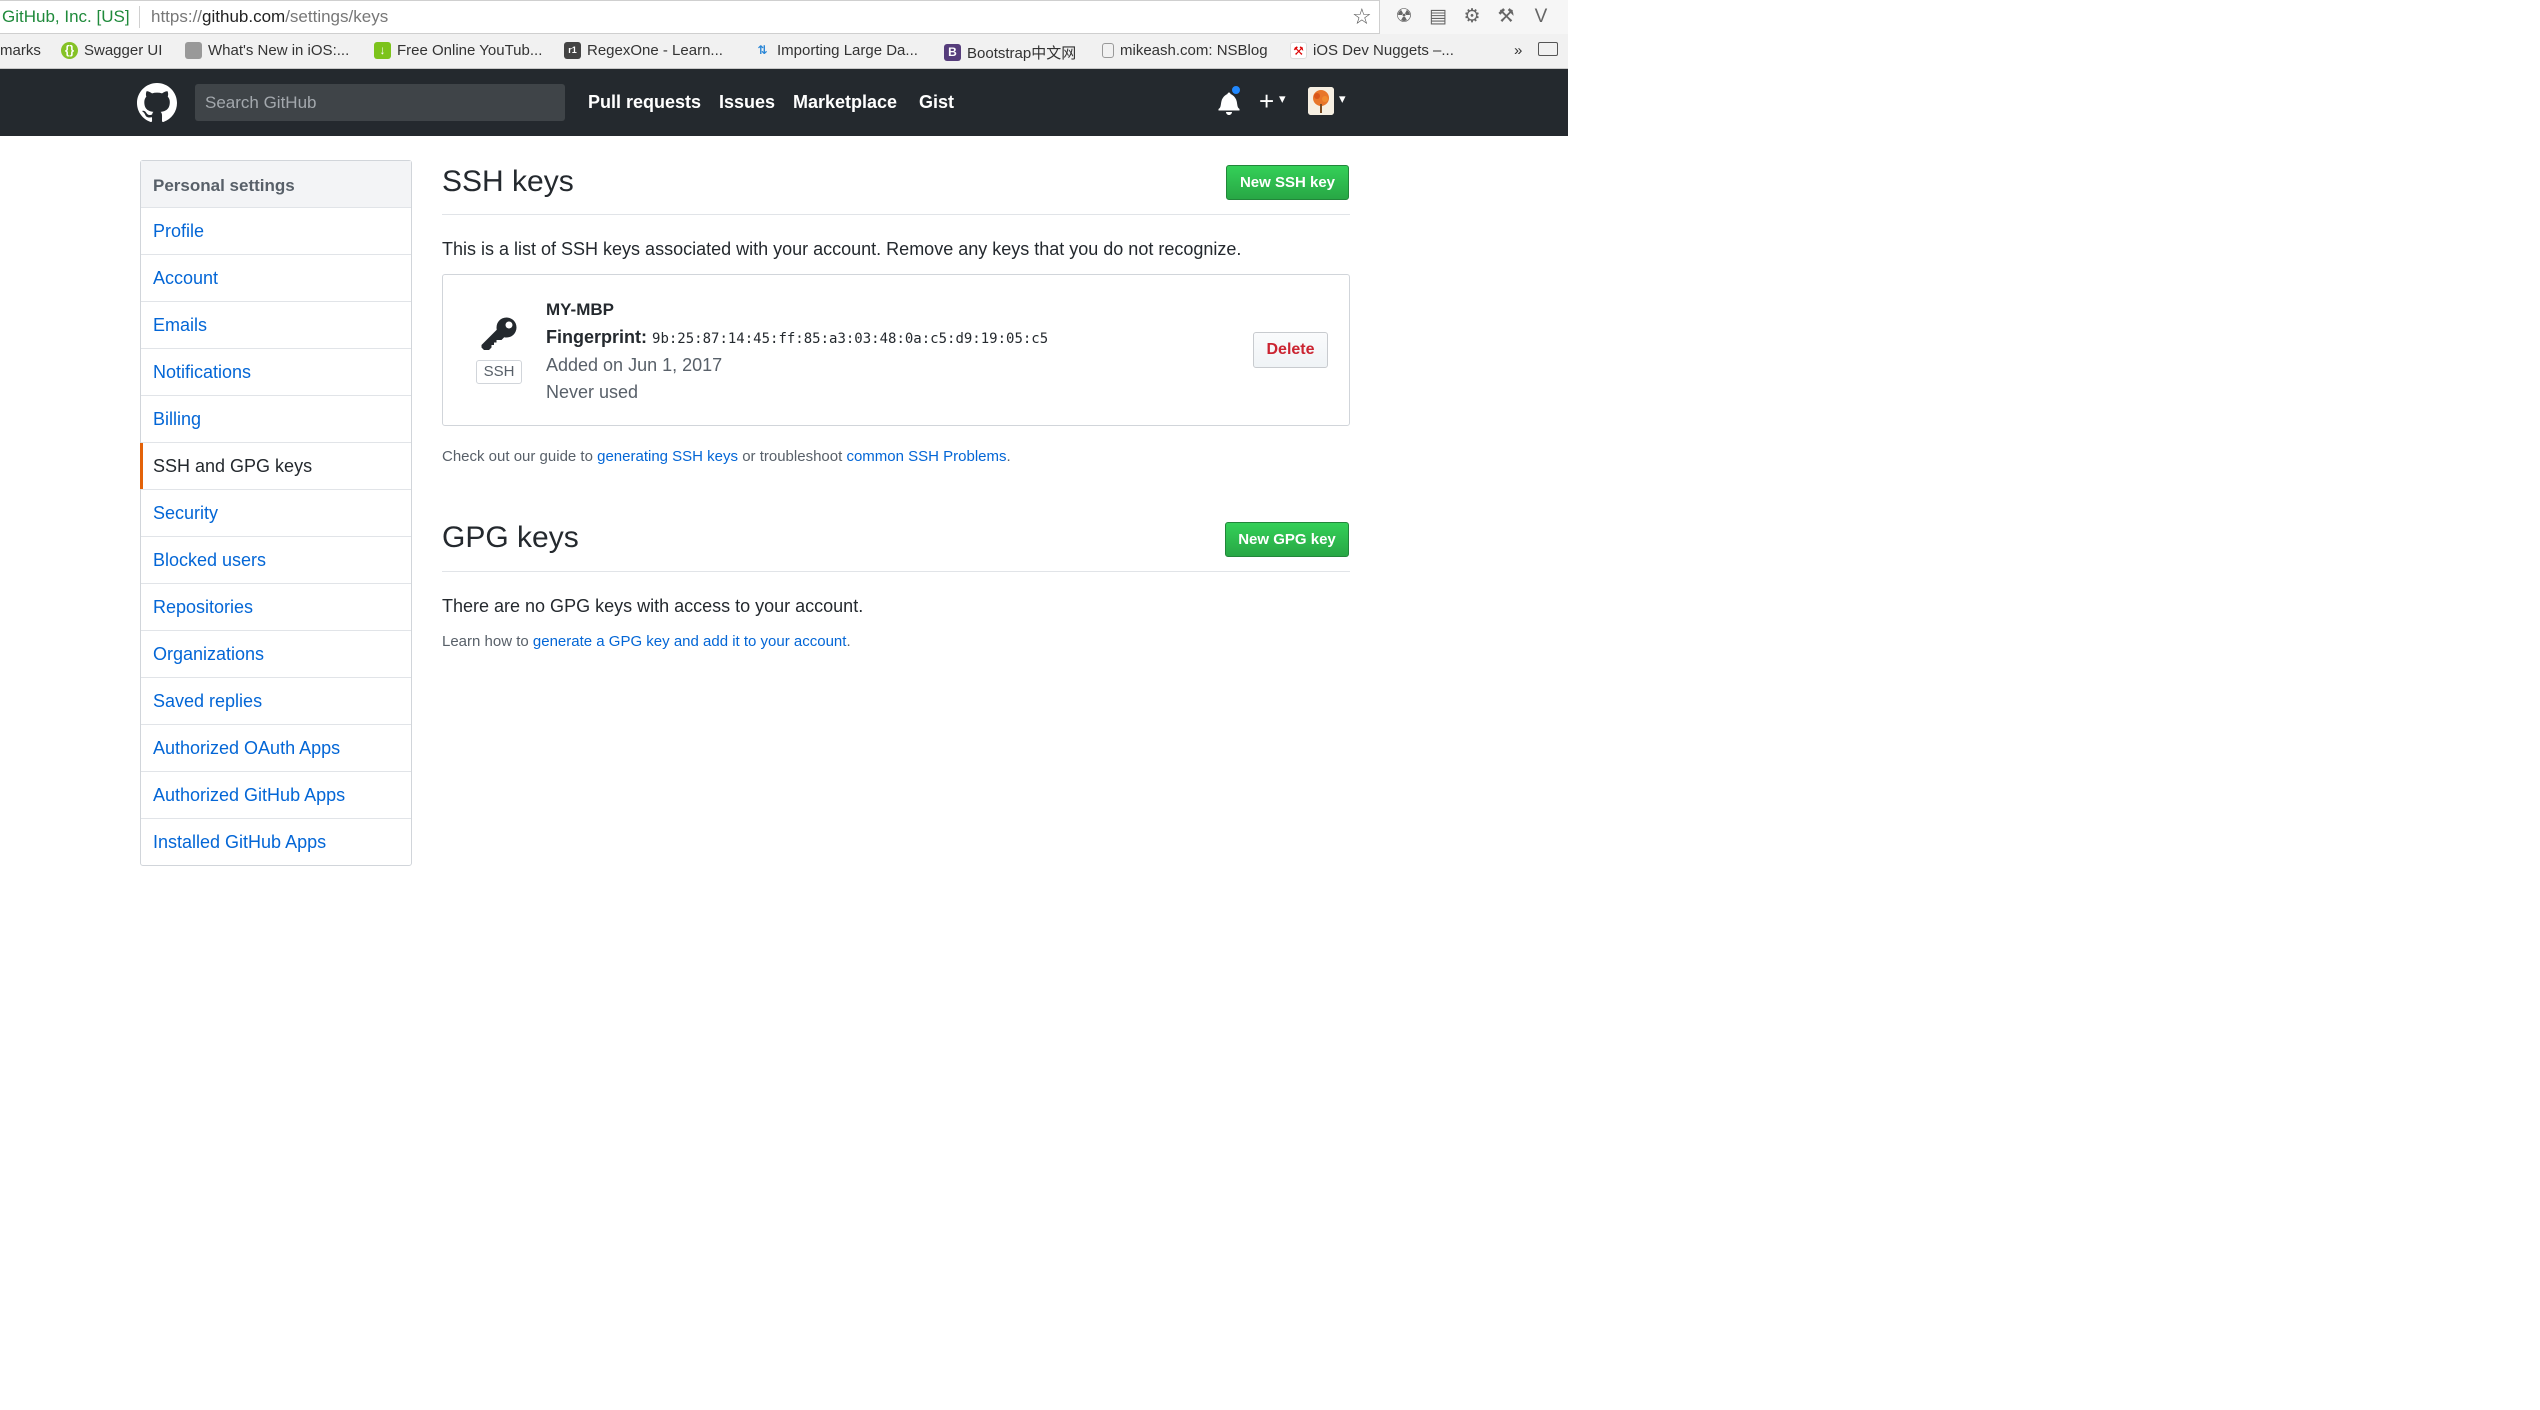  What do you see at coordinates (1266, 101) in the screenshot?
I see `plus-icon: +` at bounding box center [1266, 101].